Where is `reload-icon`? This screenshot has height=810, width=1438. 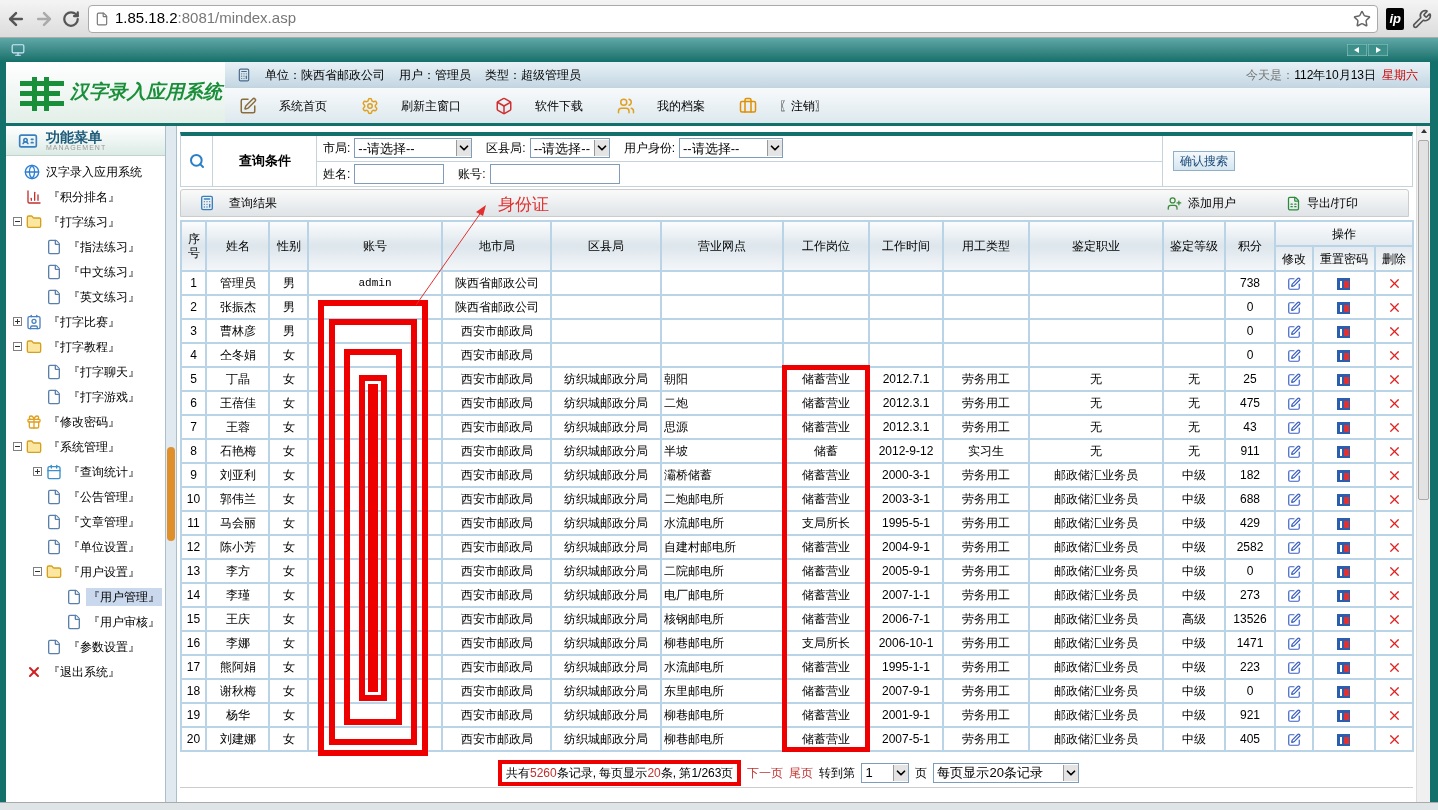
reload-icon is located at coordinates (71, 18).